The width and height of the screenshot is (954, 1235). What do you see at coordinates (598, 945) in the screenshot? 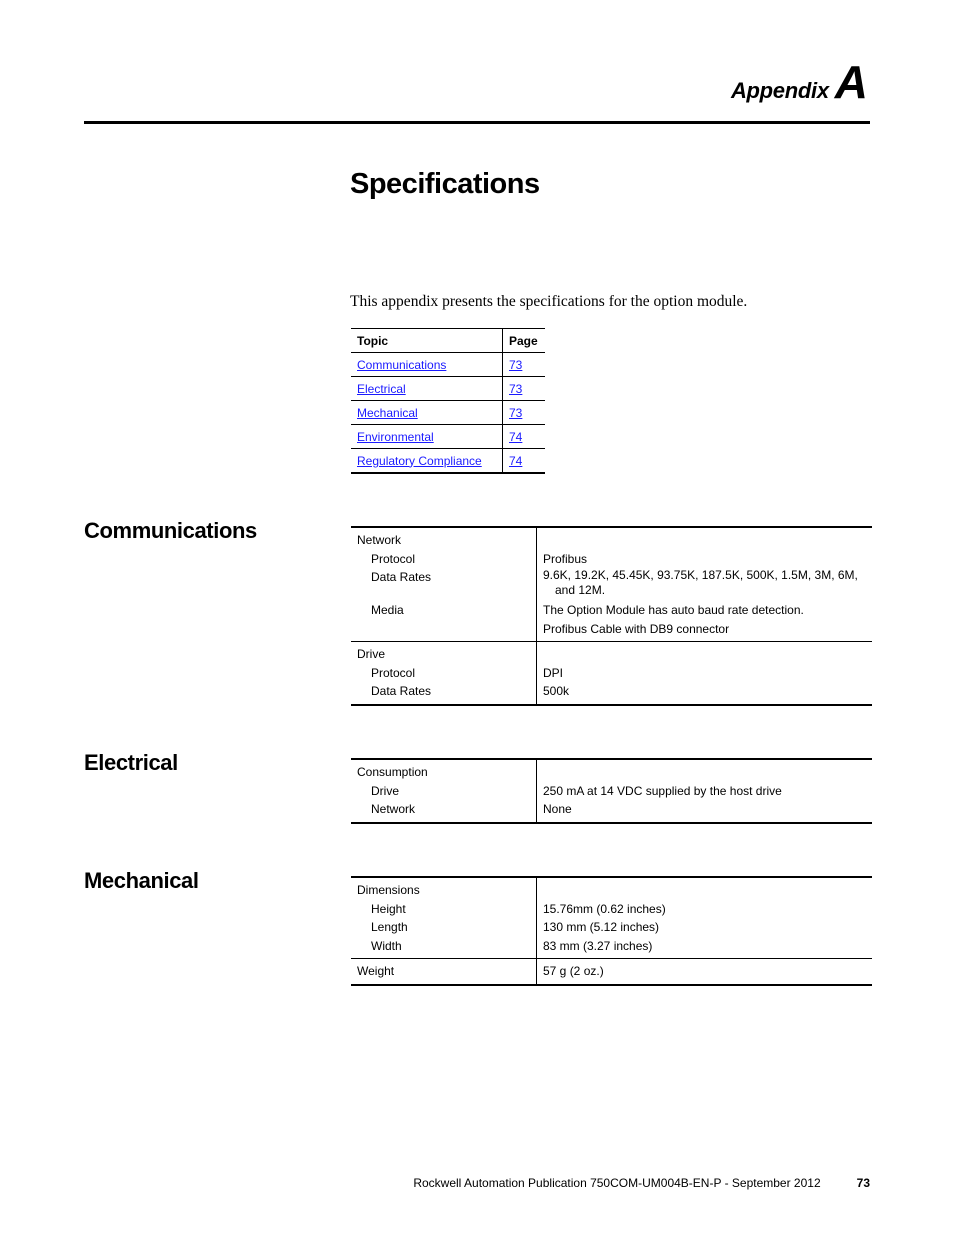
I see `width-value: 83 mm (3.27 inches)` at bounding box center [598, 945].